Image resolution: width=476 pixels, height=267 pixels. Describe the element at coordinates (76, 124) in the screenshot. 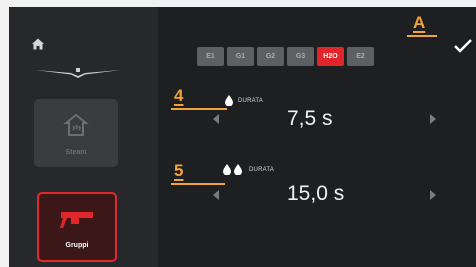

I see `steam-icon` at that location.